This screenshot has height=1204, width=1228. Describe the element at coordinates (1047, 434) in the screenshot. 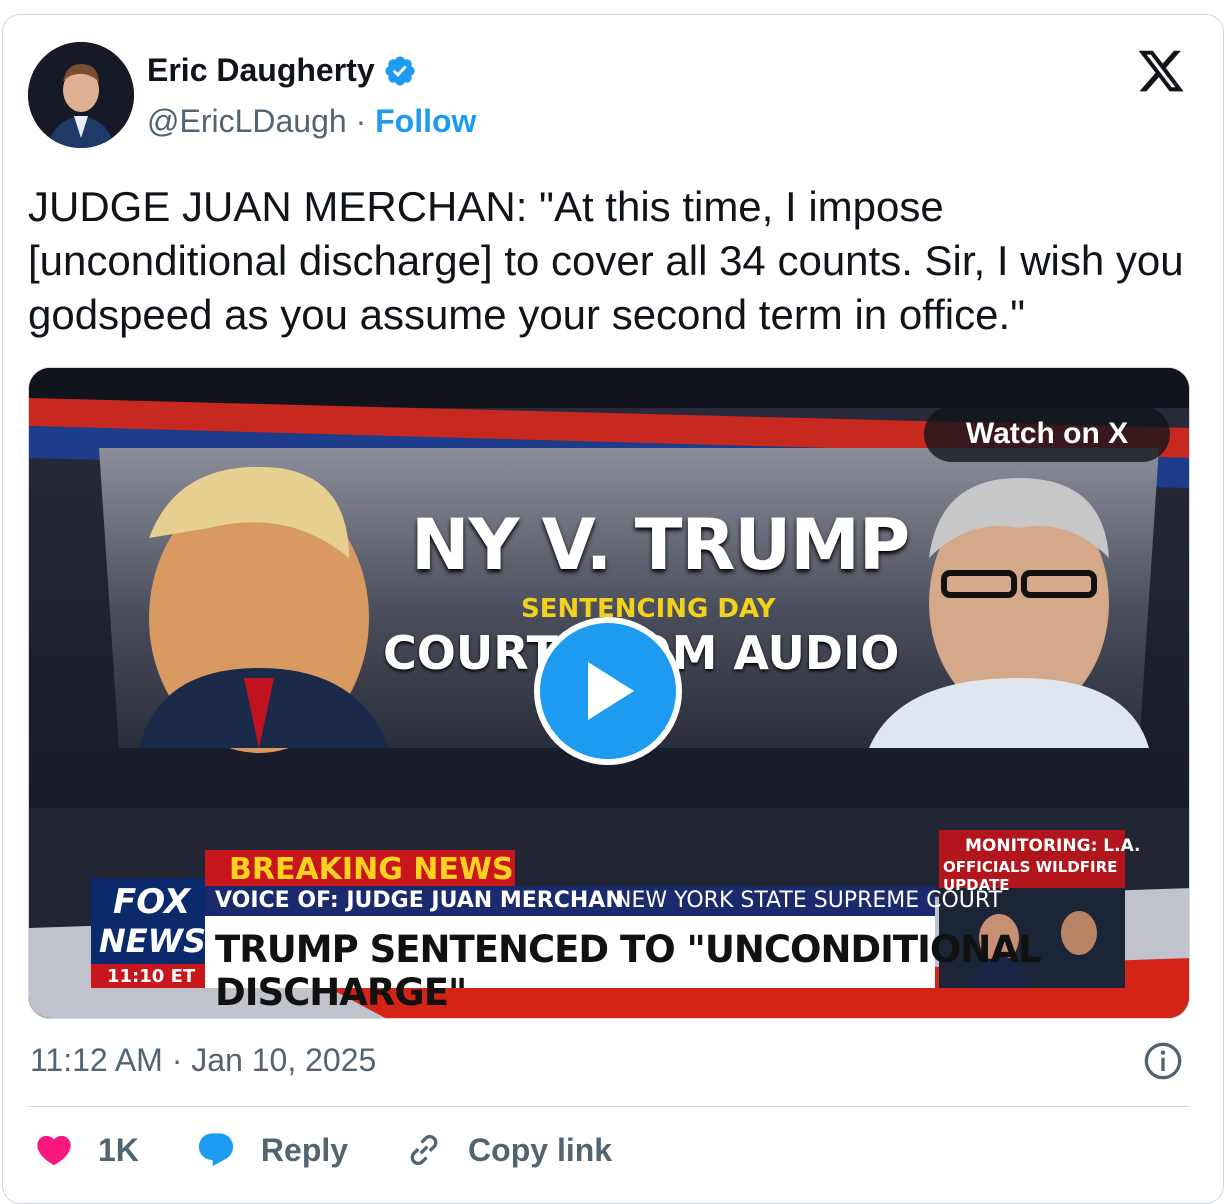

I see `watch-on-x-button: Watch on X` at that location.